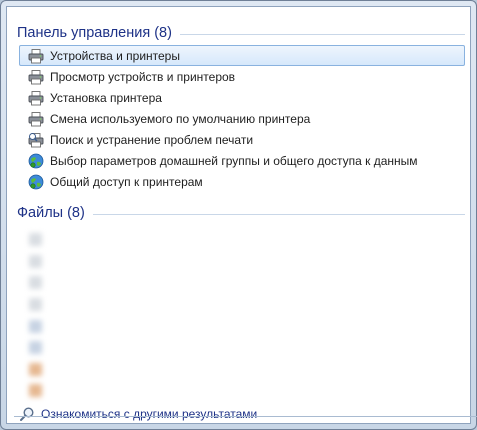  What do you see at coordinates (152, 139) in the screenshot?
I see `result-item-label: Поиск и устранение проблем печати` at bounding box center [152, 139].